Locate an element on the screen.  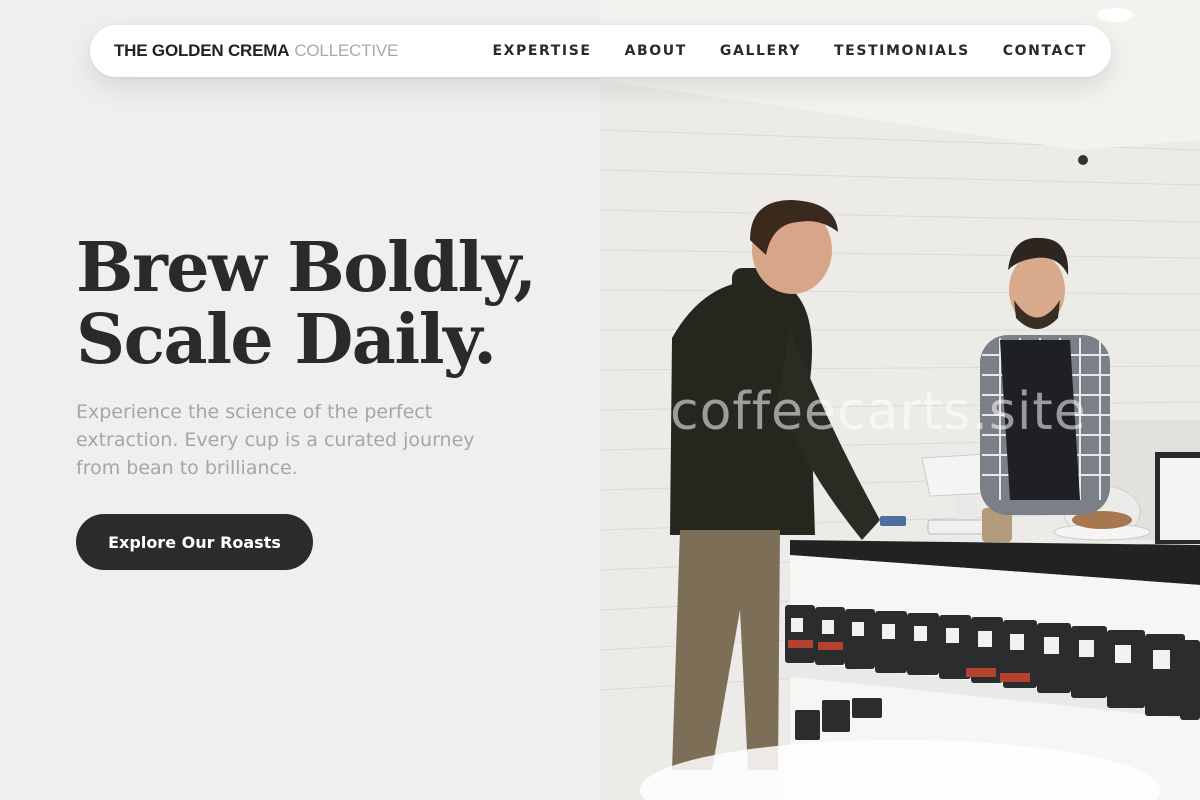
brand-logo: THE GOLDEN CREMA COLLECTIVE is located at coordinates (256, 51).